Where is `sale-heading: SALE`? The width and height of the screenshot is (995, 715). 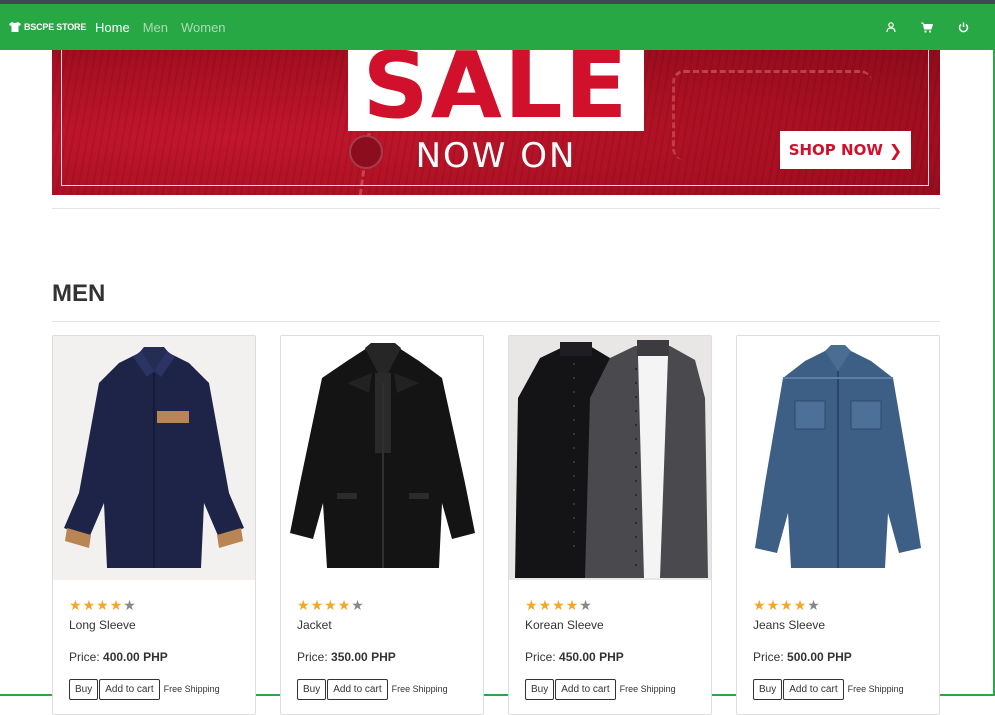 sale-heading: SALE is located at coordinates (496, 90).